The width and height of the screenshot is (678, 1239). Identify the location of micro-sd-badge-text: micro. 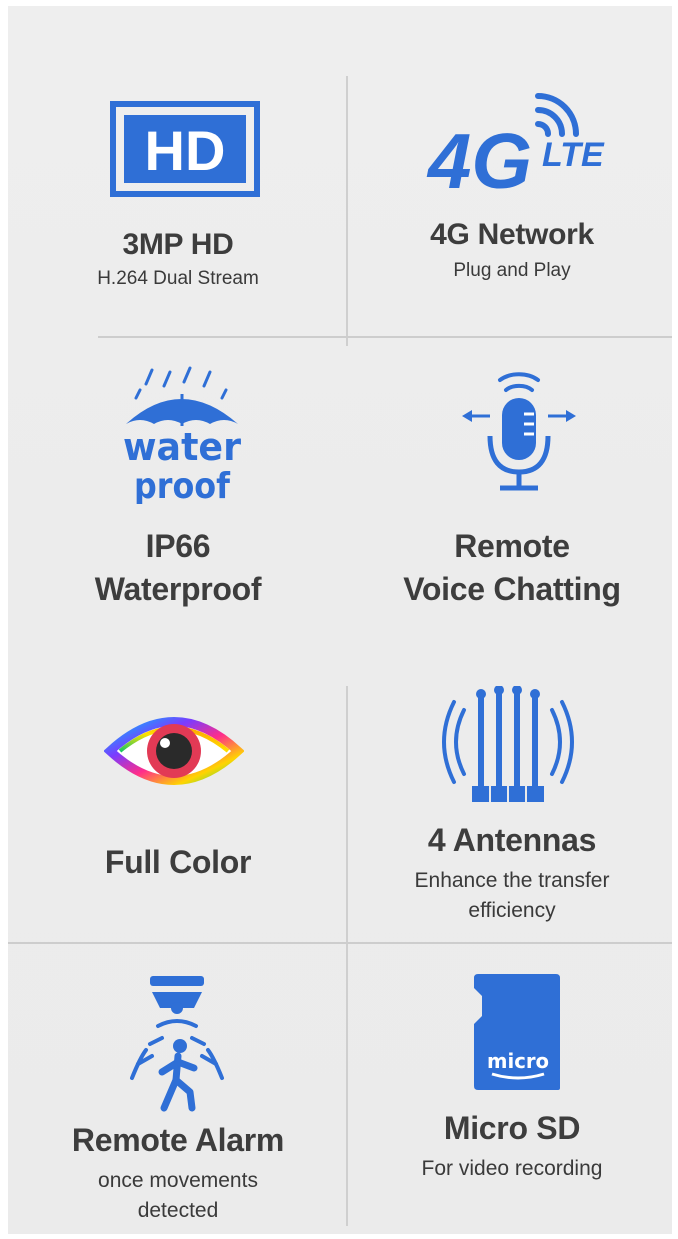
(518, 1061).